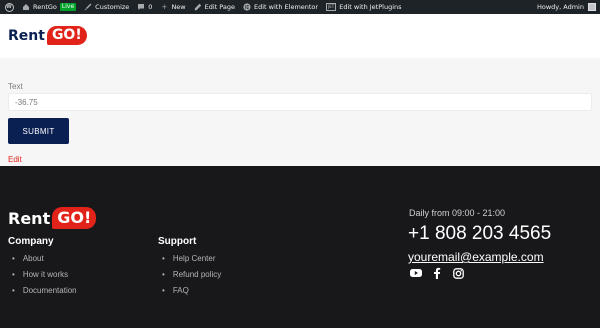 The height and width of the screenshot is (328, 600). I want to click on footer-link-about: About, so click(42, 259).